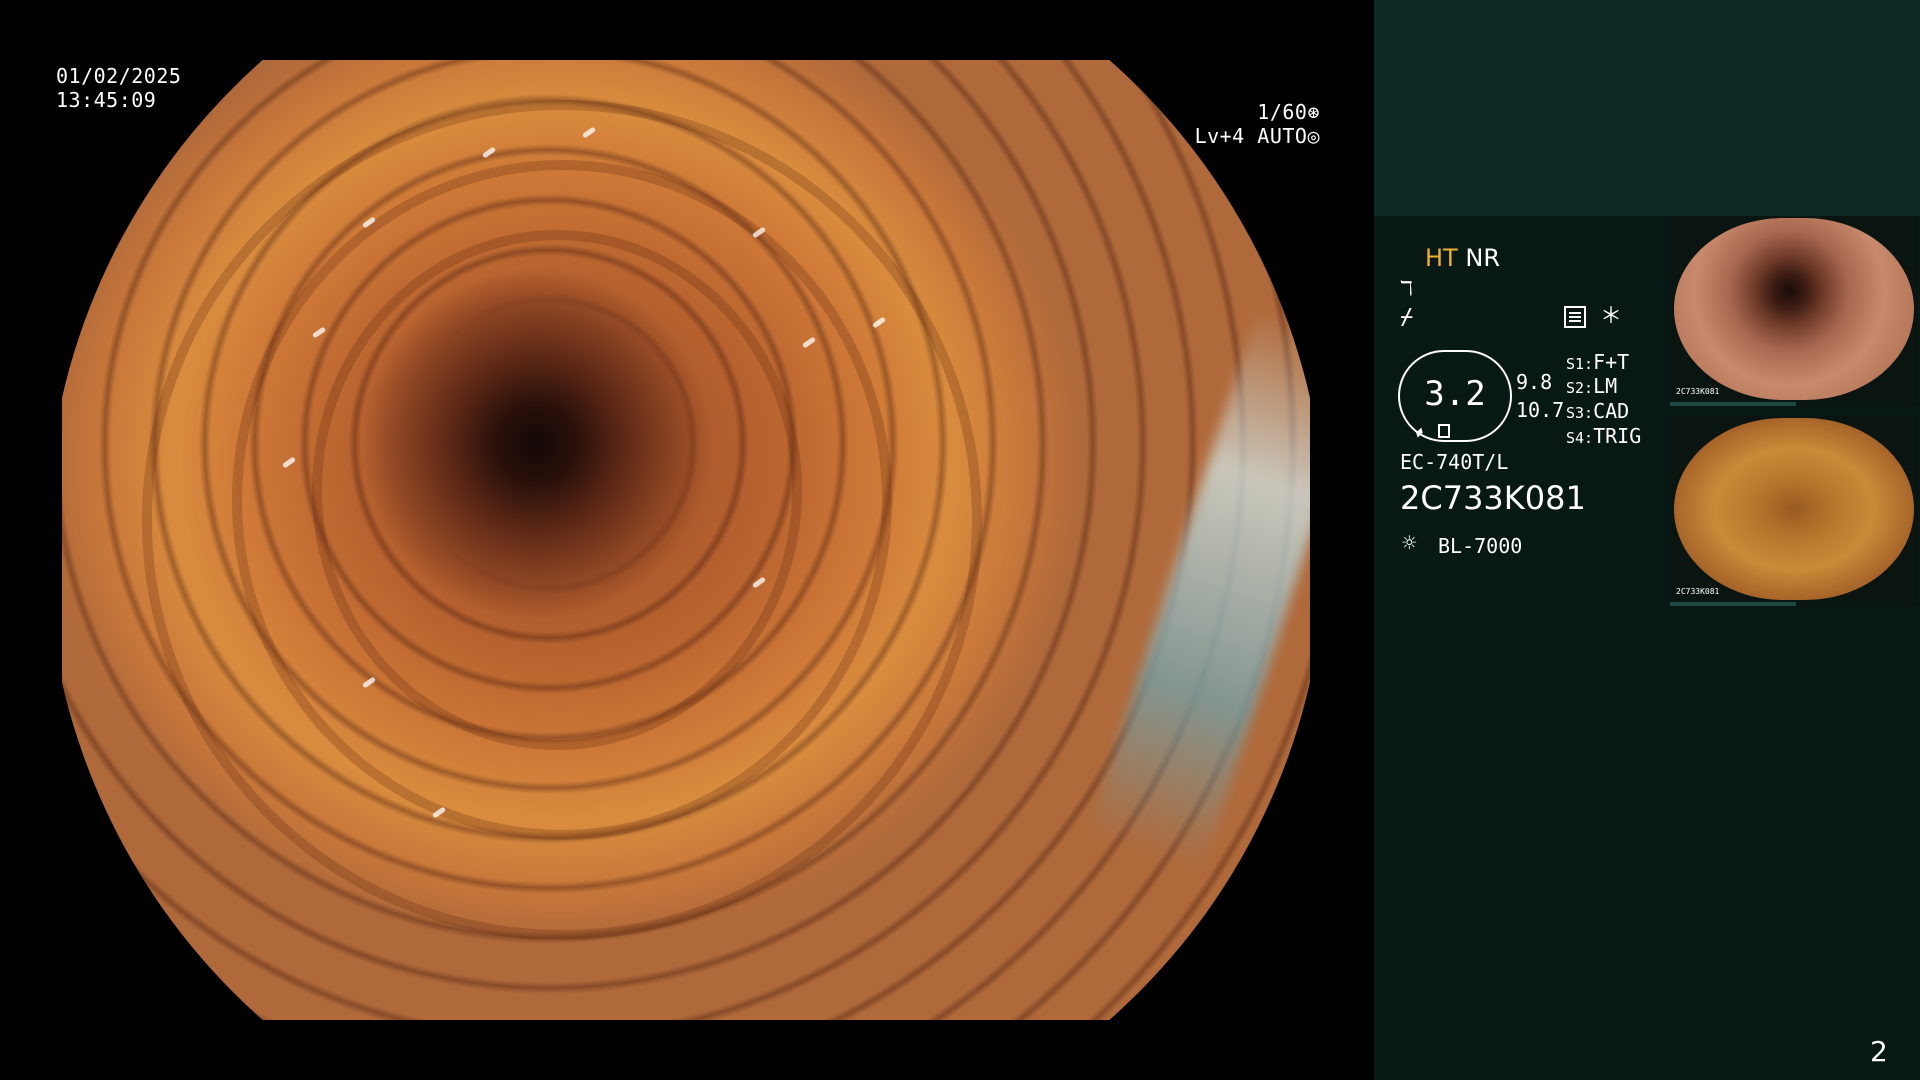 Image resolution: width=1920 pixels, height=1080 pixels. Describe the element at coordinates (1534, 382) in the screenshot. I see `value-1: 9.8` at that location.